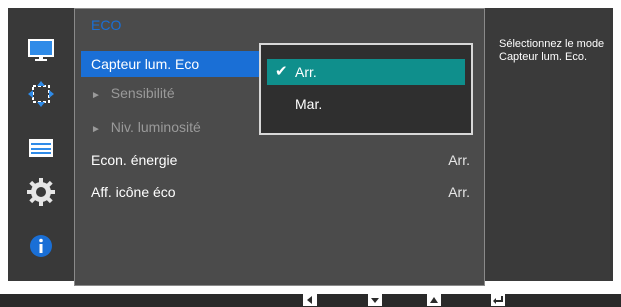  I want to click on menu-item-label: Econ. énergie, so click(134, 160).